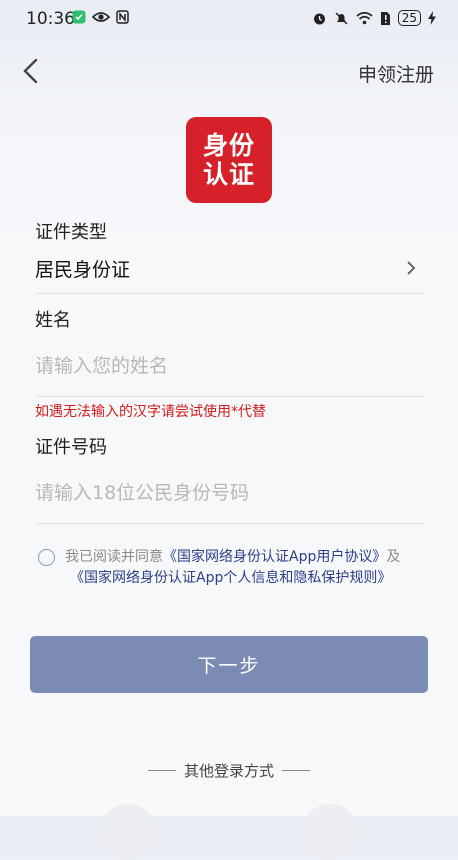 The height and width of the screenshot is (860, 458). What do you see at coordinates (79, 17) in the screenshot?
I see `app-notification-icon` at bounding box center [79, 17].